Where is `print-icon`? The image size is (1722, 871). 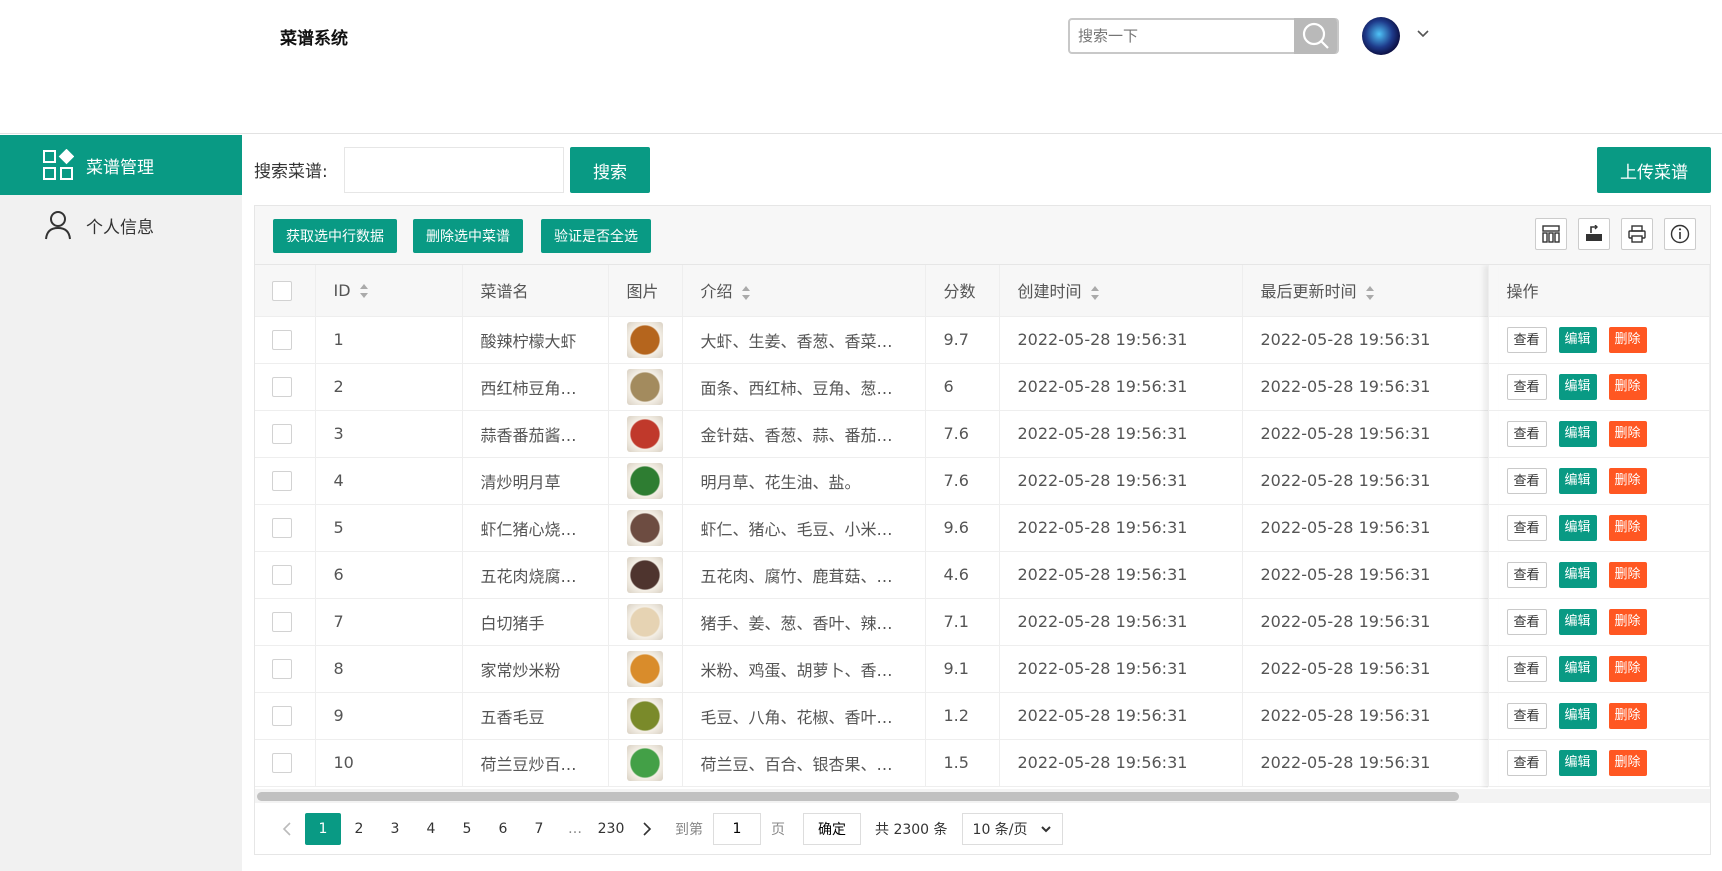
print-icon is located at coordinates (1637, 234).